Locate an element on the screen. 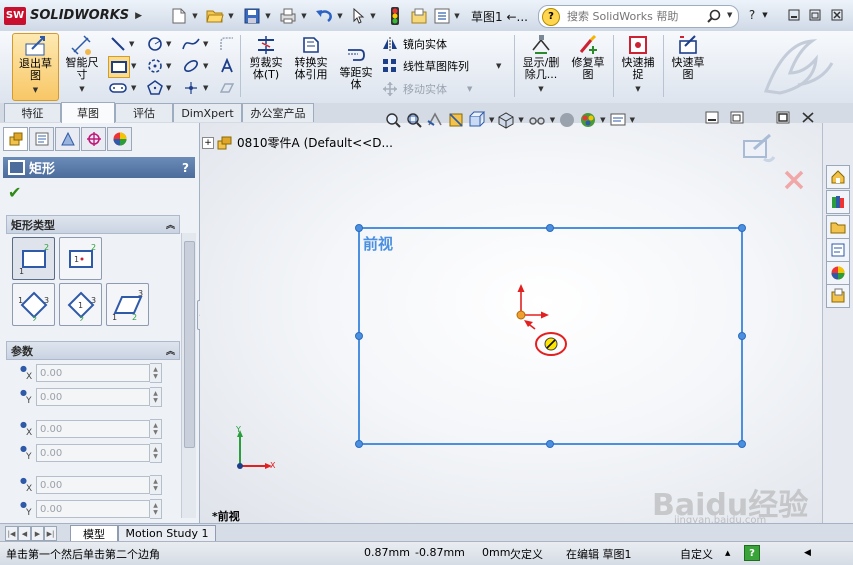 This screenshot has width=853, height=565. repair-sketch-button: 修复草 图 is located at coordinates (588, 66).